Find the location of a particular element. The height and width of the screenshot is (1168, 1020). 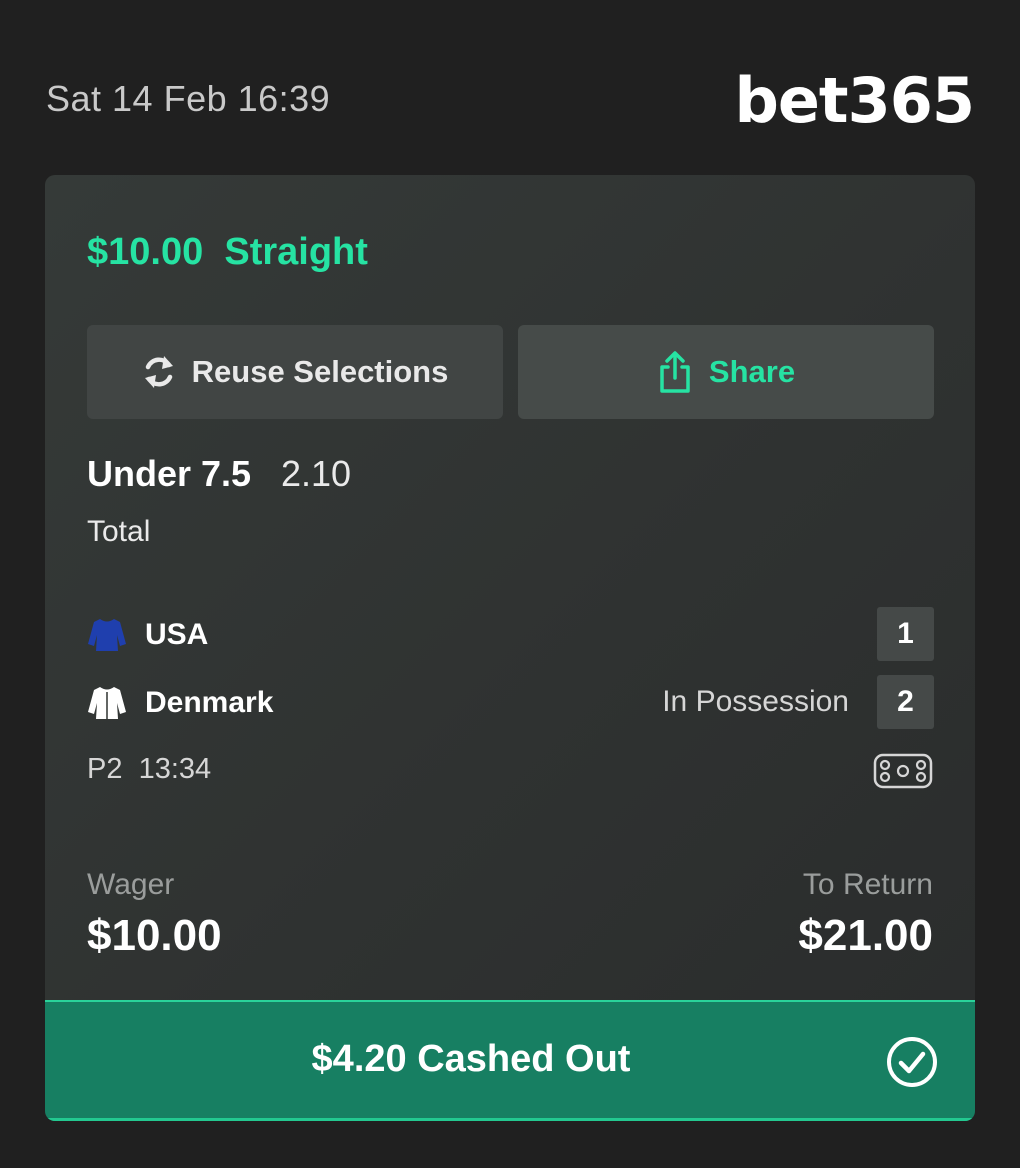

to-return-value: $21.00 is located at coordinates (865, 935).